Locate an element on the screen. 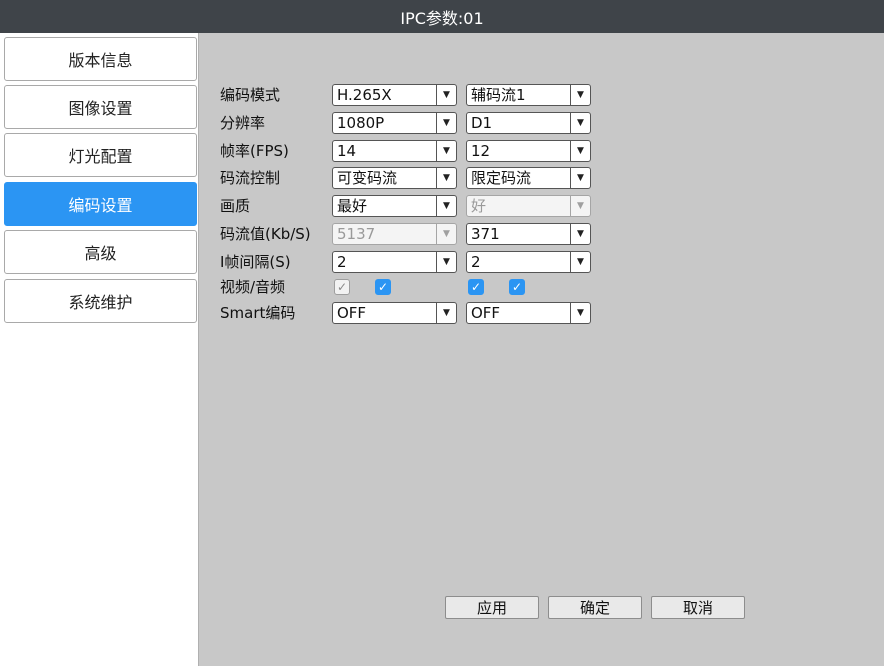 The height and width of the screenshot is (666, 884). resolution-sub-select: D1 ▼ is located at coordinates (528, 123).